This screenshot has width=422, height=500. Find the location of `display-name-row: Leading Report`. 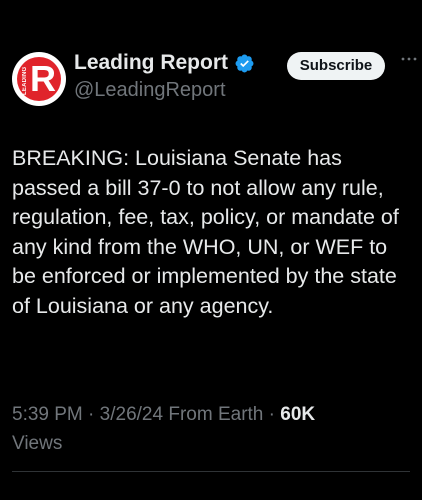

display-name-row: Leading Report is located at coordinates (164, 63).